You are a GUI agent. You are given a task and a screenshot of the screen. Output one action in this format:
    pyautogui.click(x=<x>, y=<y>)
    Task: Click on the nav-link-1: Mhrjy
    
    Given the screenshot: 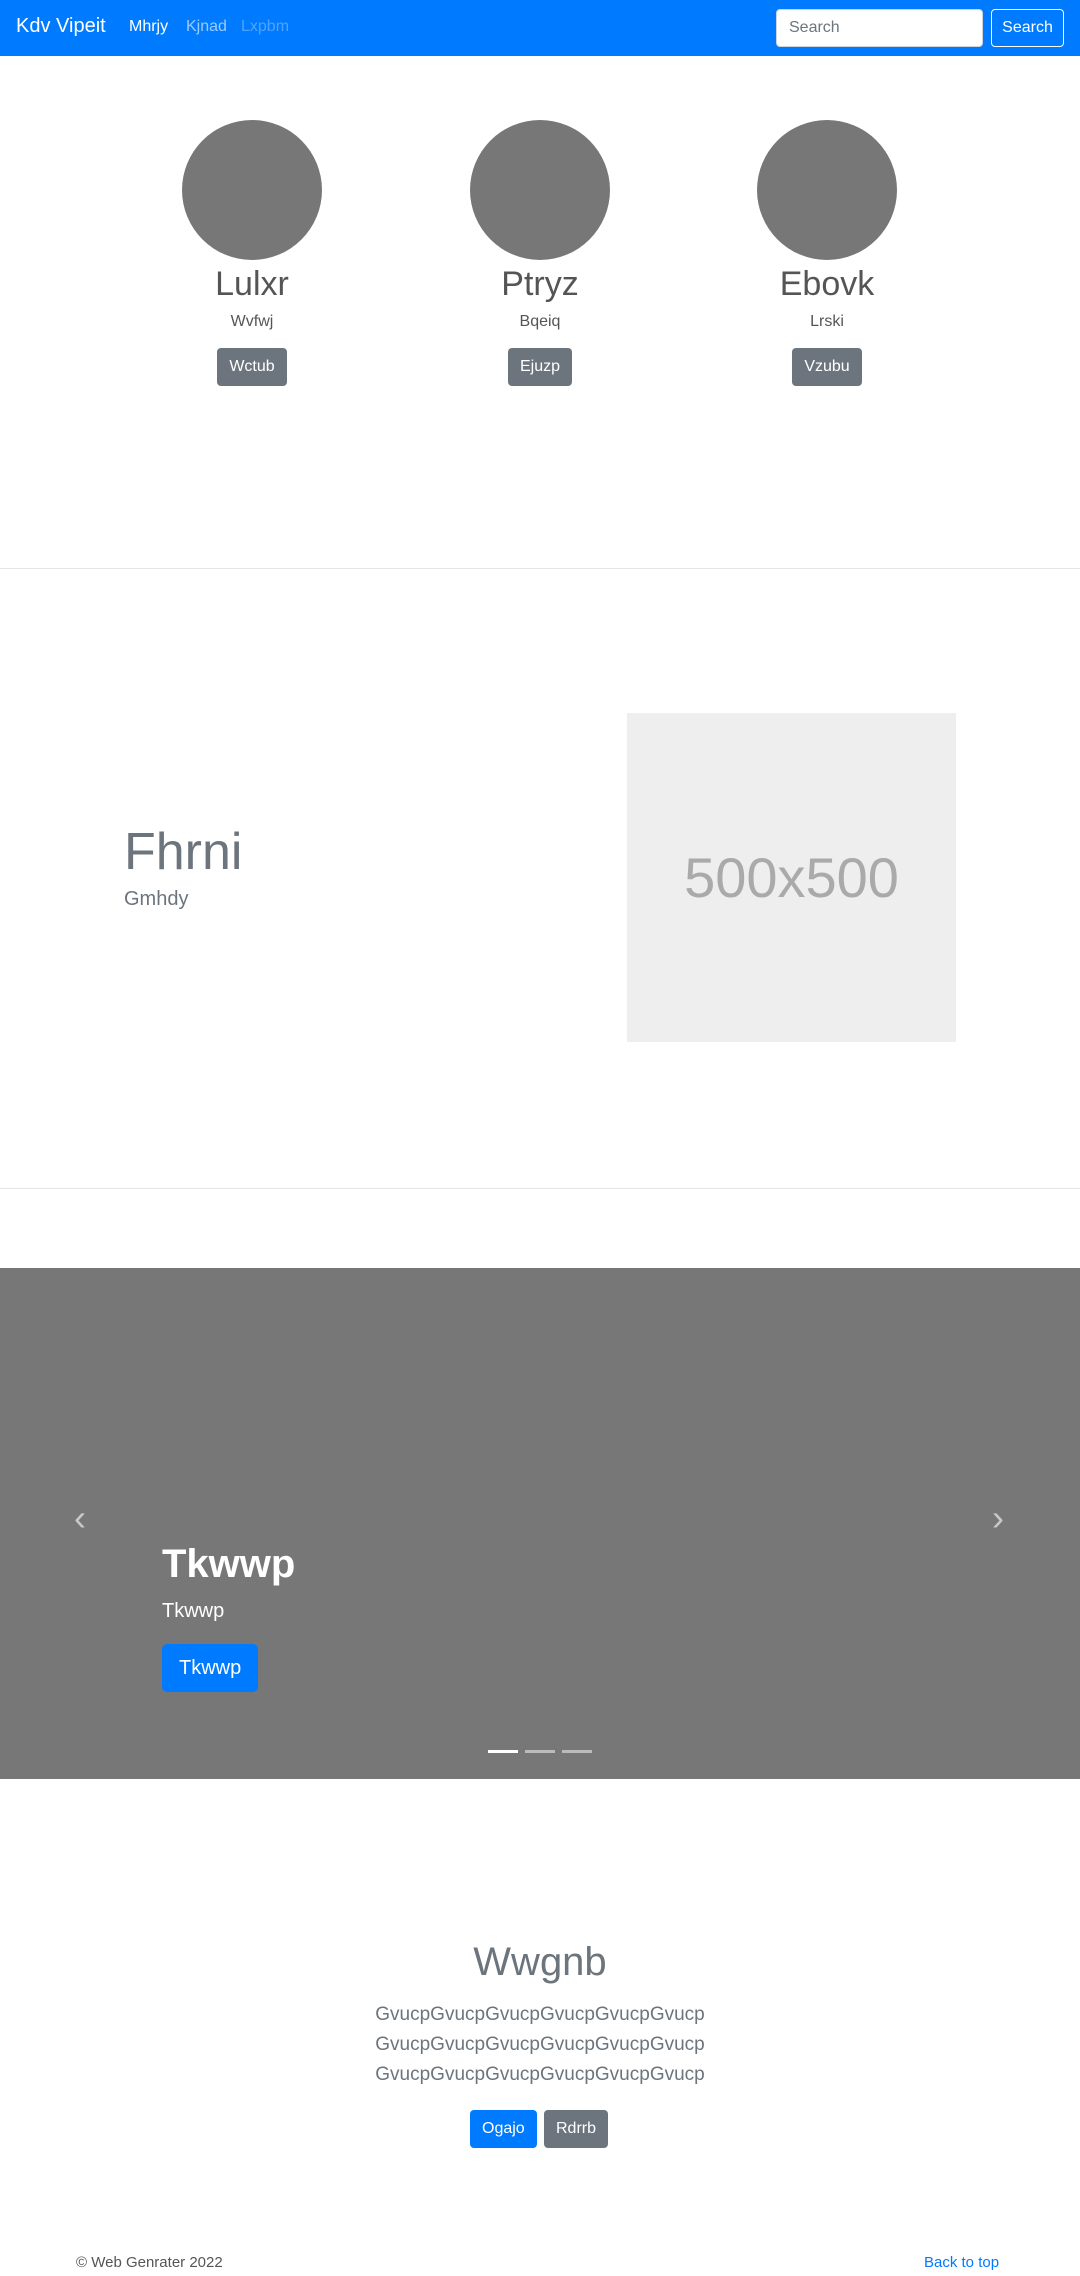 What is the action you would take?
    pyautogui.click(x=148, y=27)
    